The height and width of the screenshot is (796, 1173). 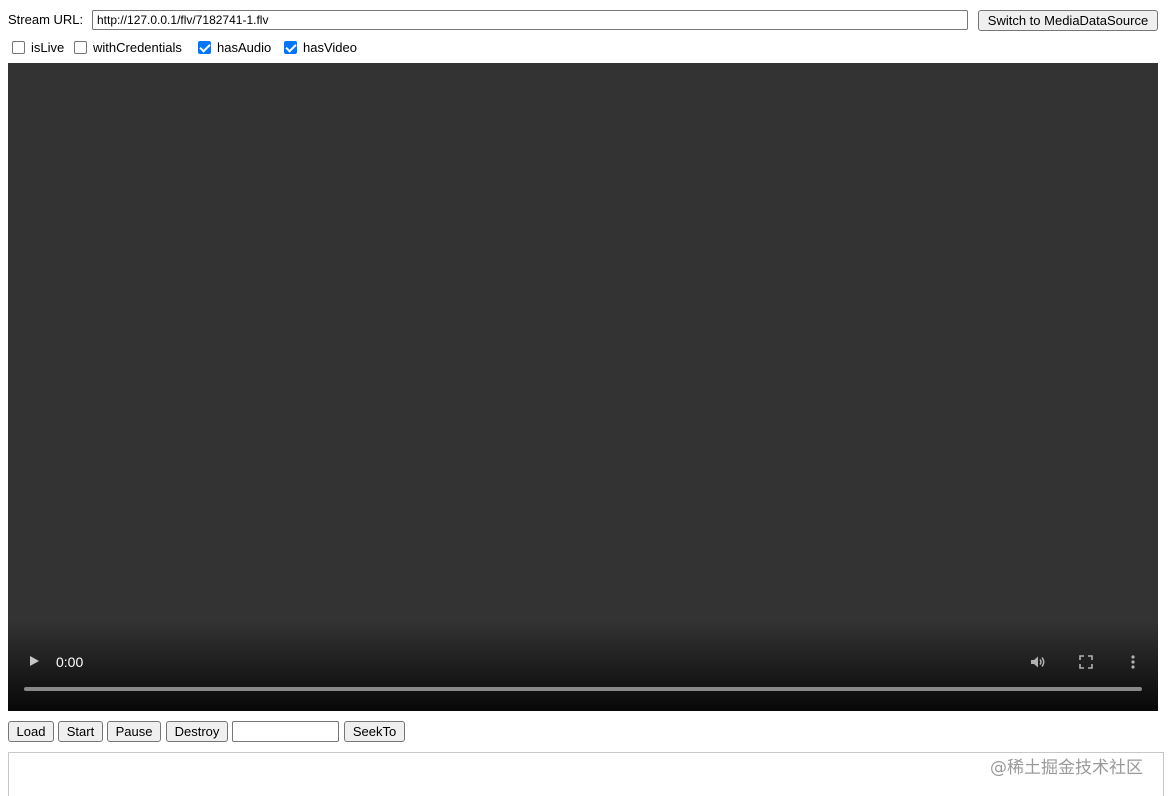 I want to click on option-hasvideo: hasVideo, so click(x=318, y=47).